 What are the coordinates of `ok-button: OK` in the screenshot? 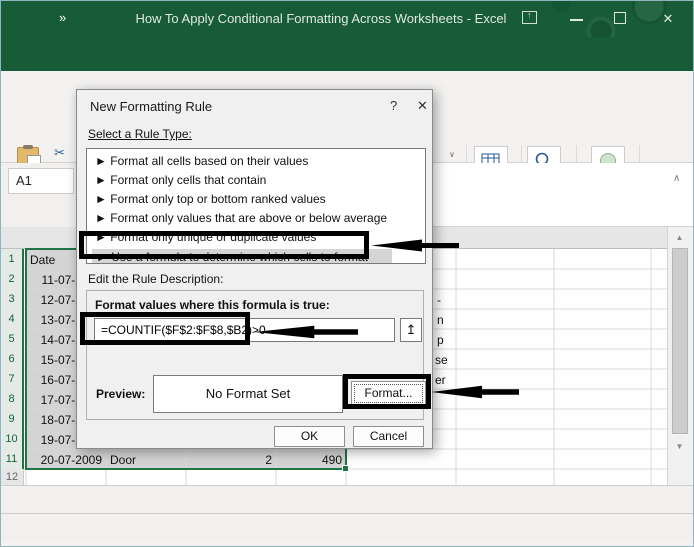 It's located at (309, 436).